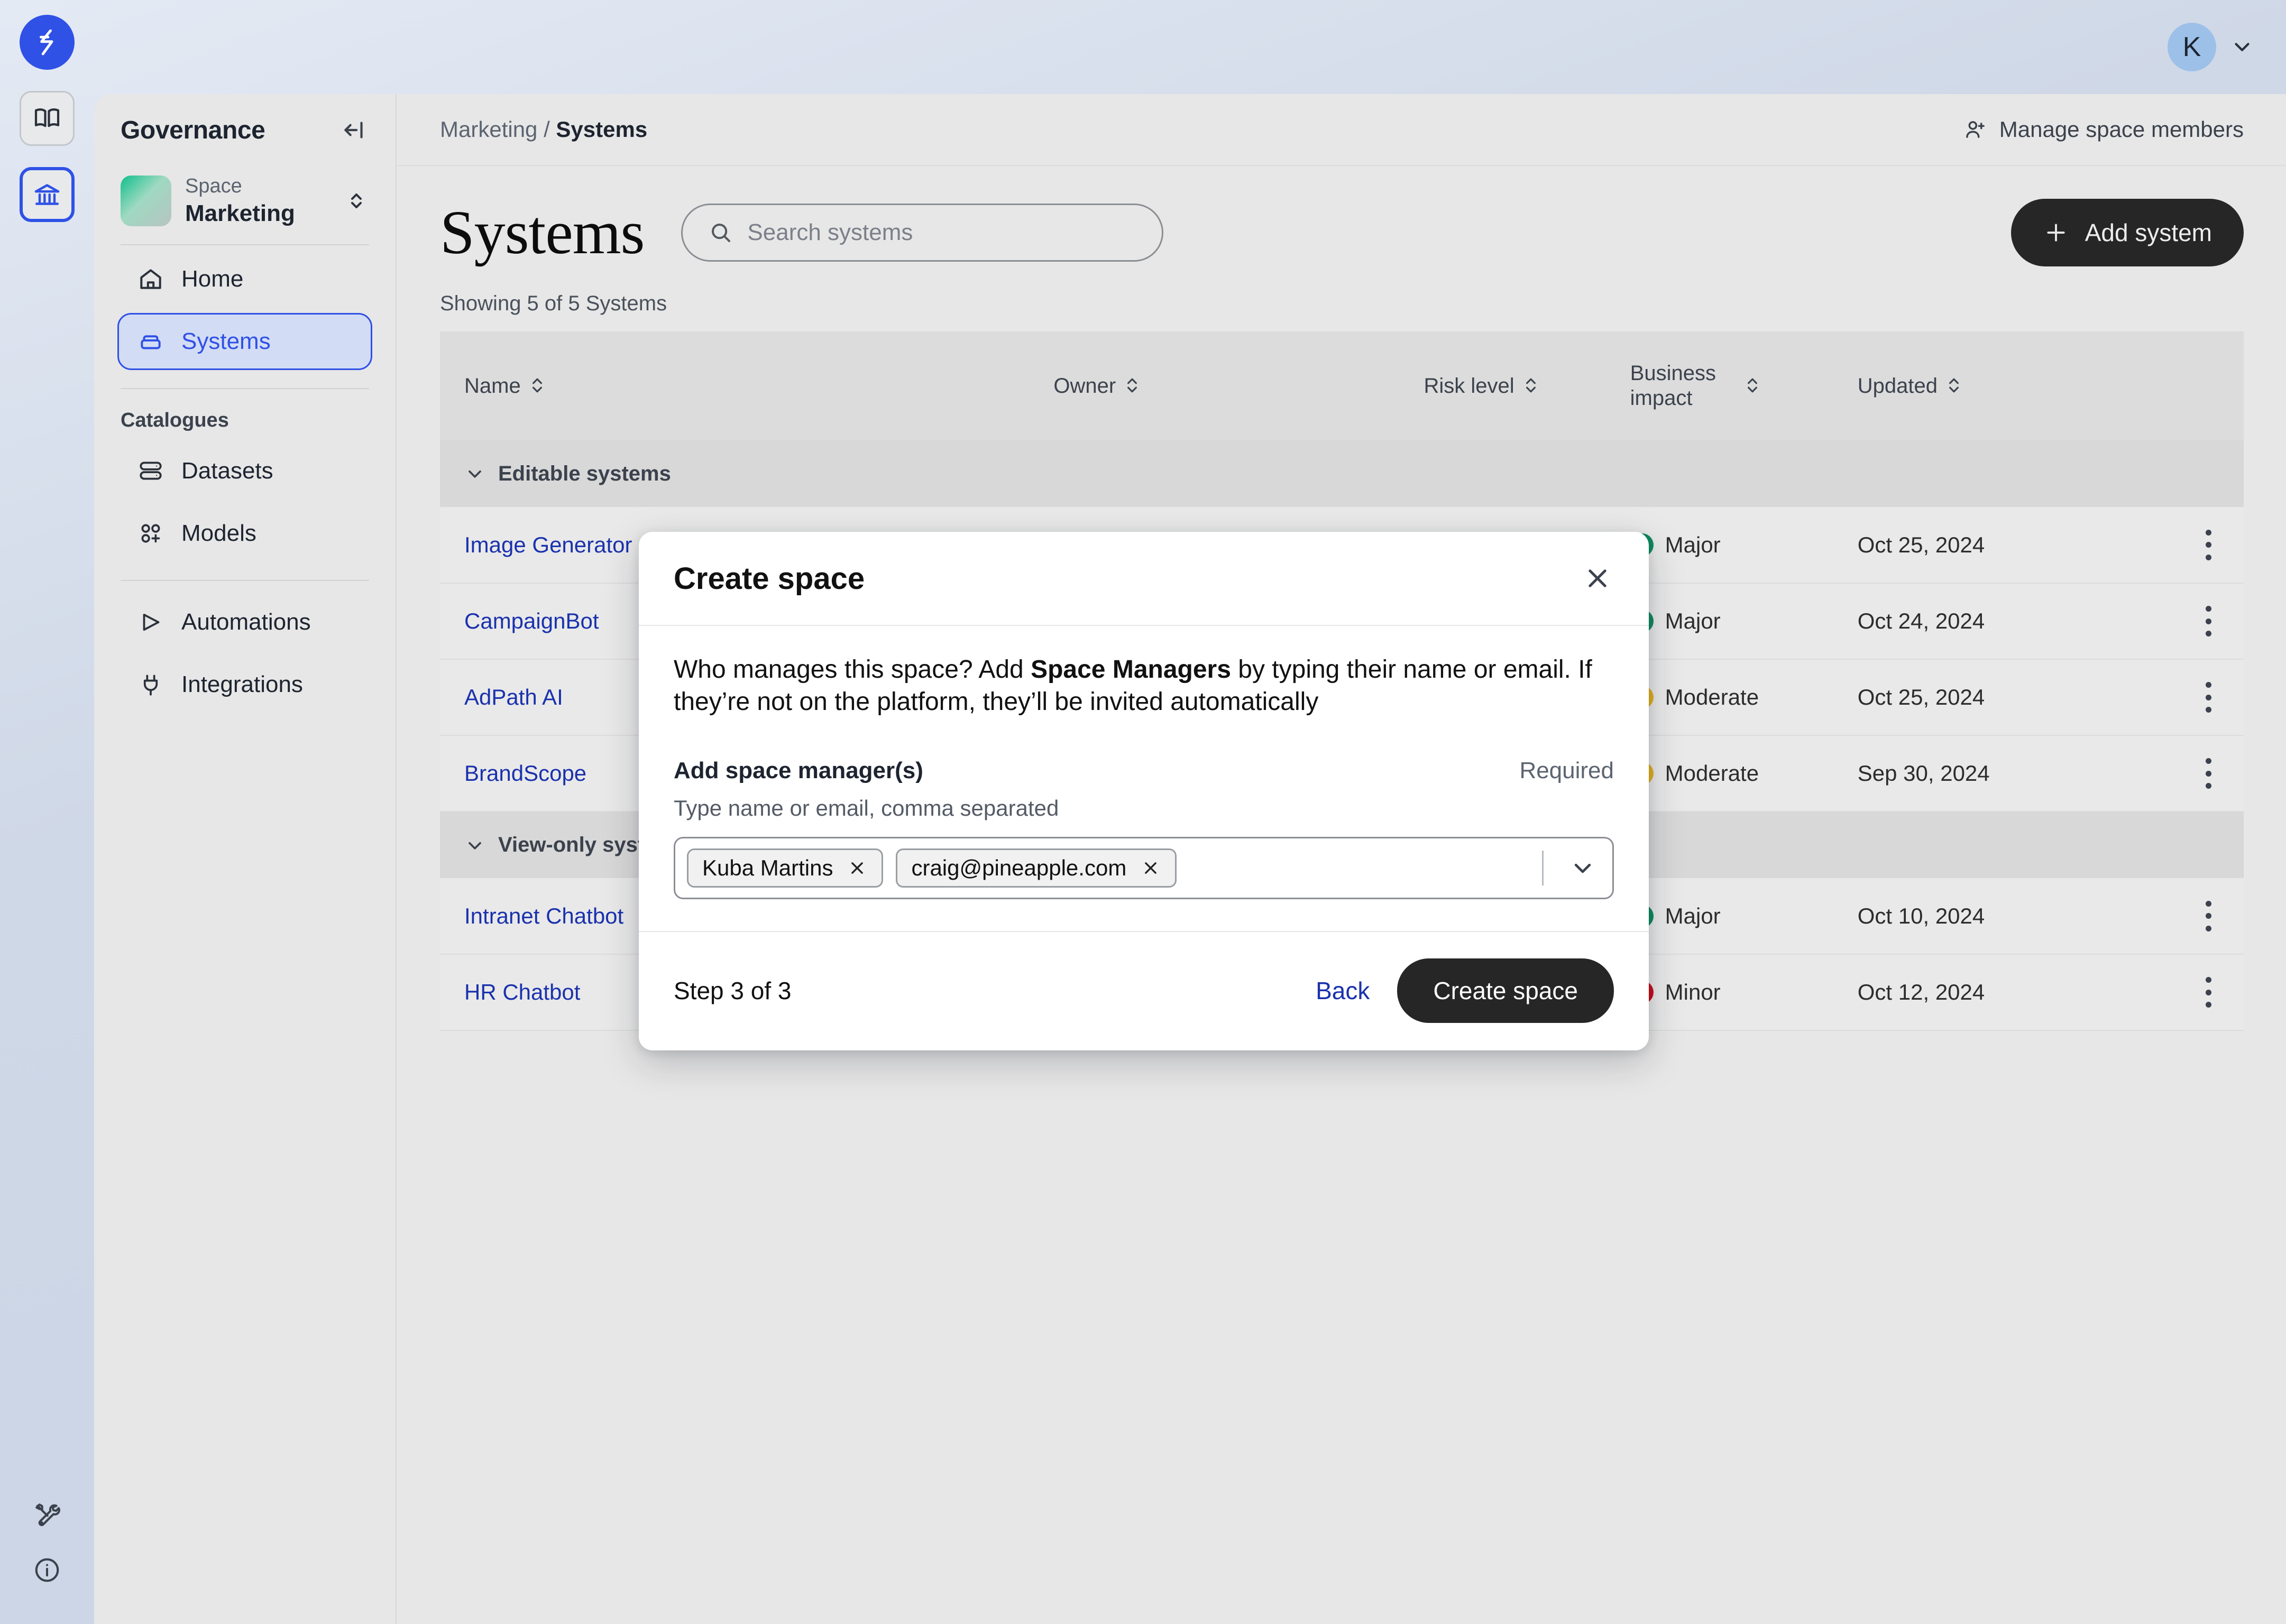 Image resolution: width=2286 pixels, height=1624 pixels. I want to click on modal-header: Create space, so click(1144, 579).